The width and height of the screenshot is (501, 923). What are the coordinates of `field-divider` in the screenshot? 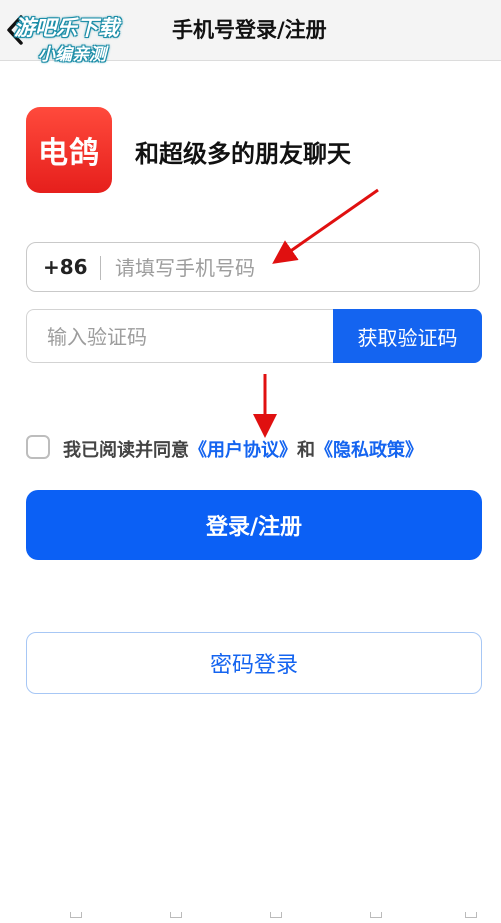 It's located at (100, 268).